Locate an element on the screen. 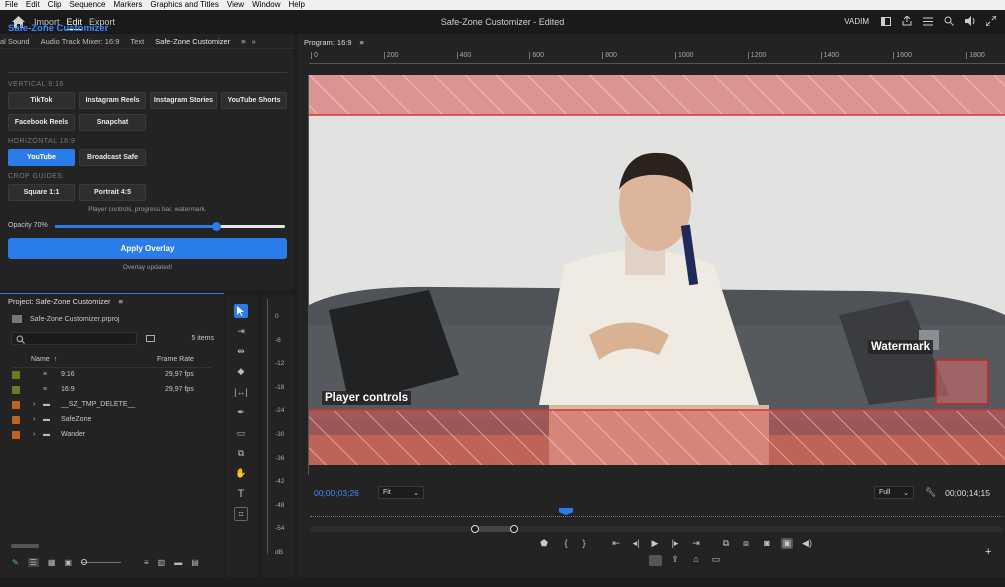 This screenshot has height=587, width=1005. comparison-view-icon: ▣ is located at coordinates (787, 543).